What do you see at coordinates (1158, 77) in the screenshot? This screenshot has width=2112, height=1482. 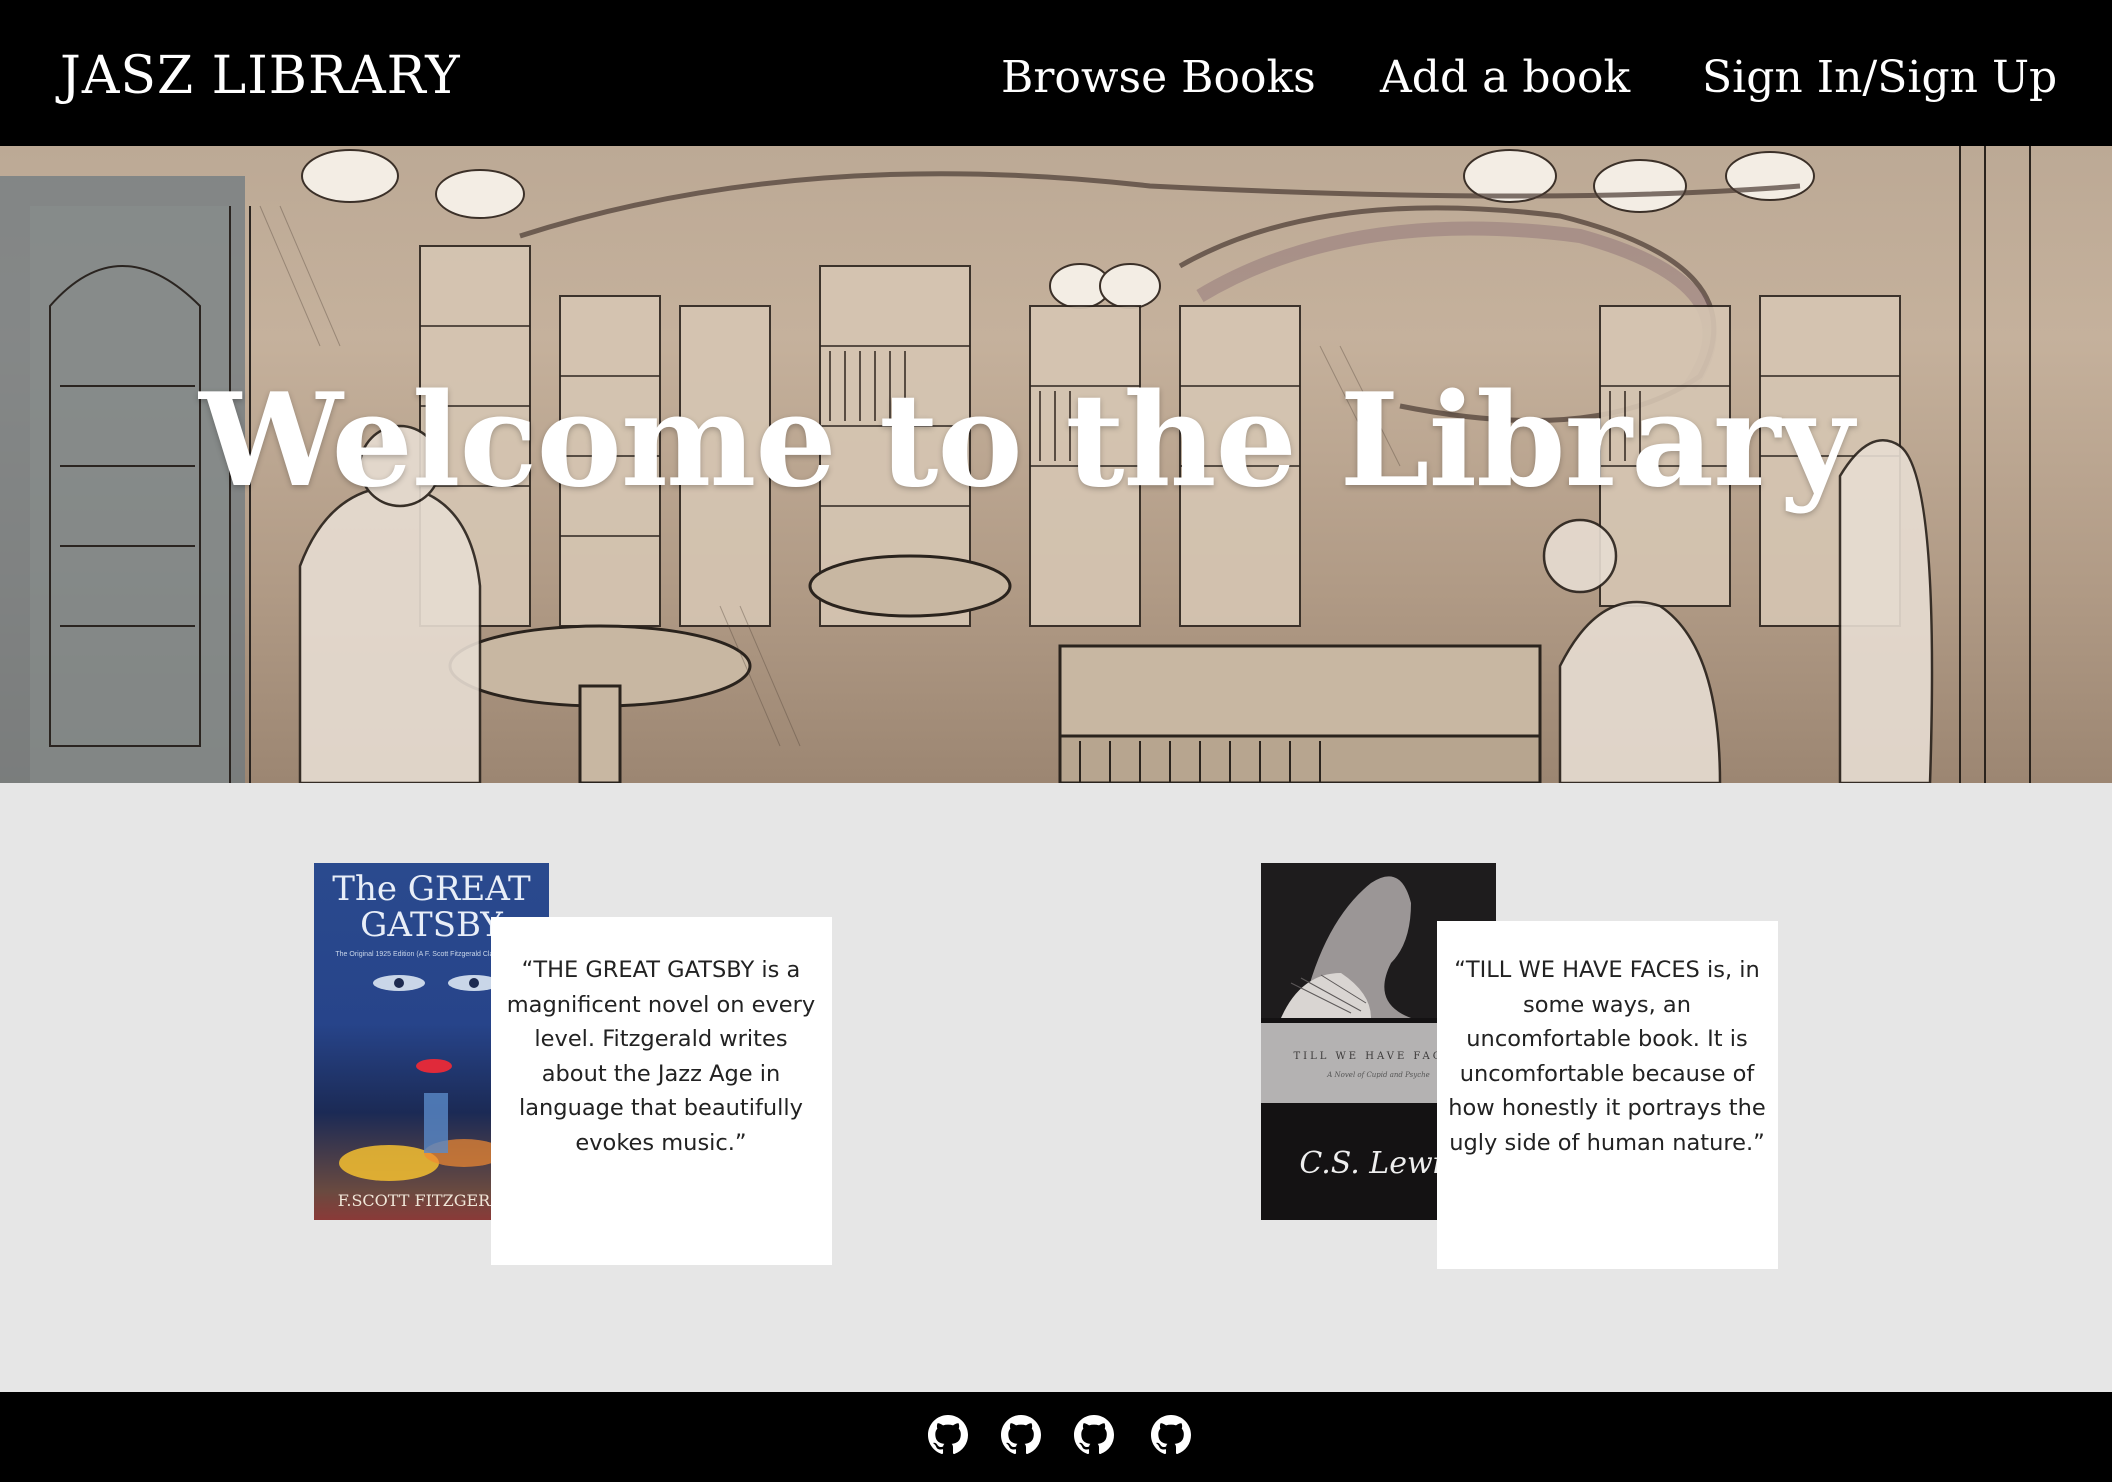 I see `nav-browse-books: Browse Books` at bounding box center [1158, 77].